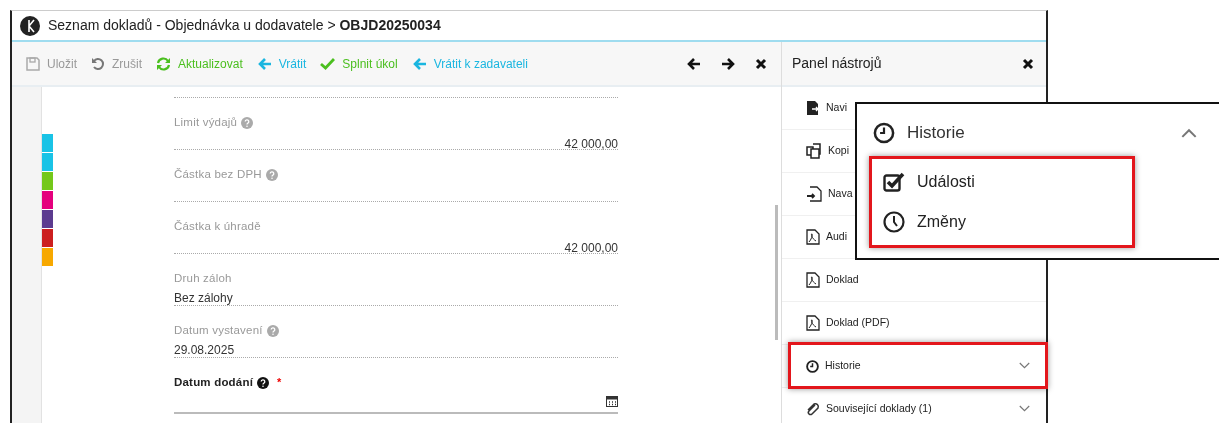 The width and height of the screenshot is (1219, 423). I want to click on popup-menu-item: Události, so click(1002, 181).